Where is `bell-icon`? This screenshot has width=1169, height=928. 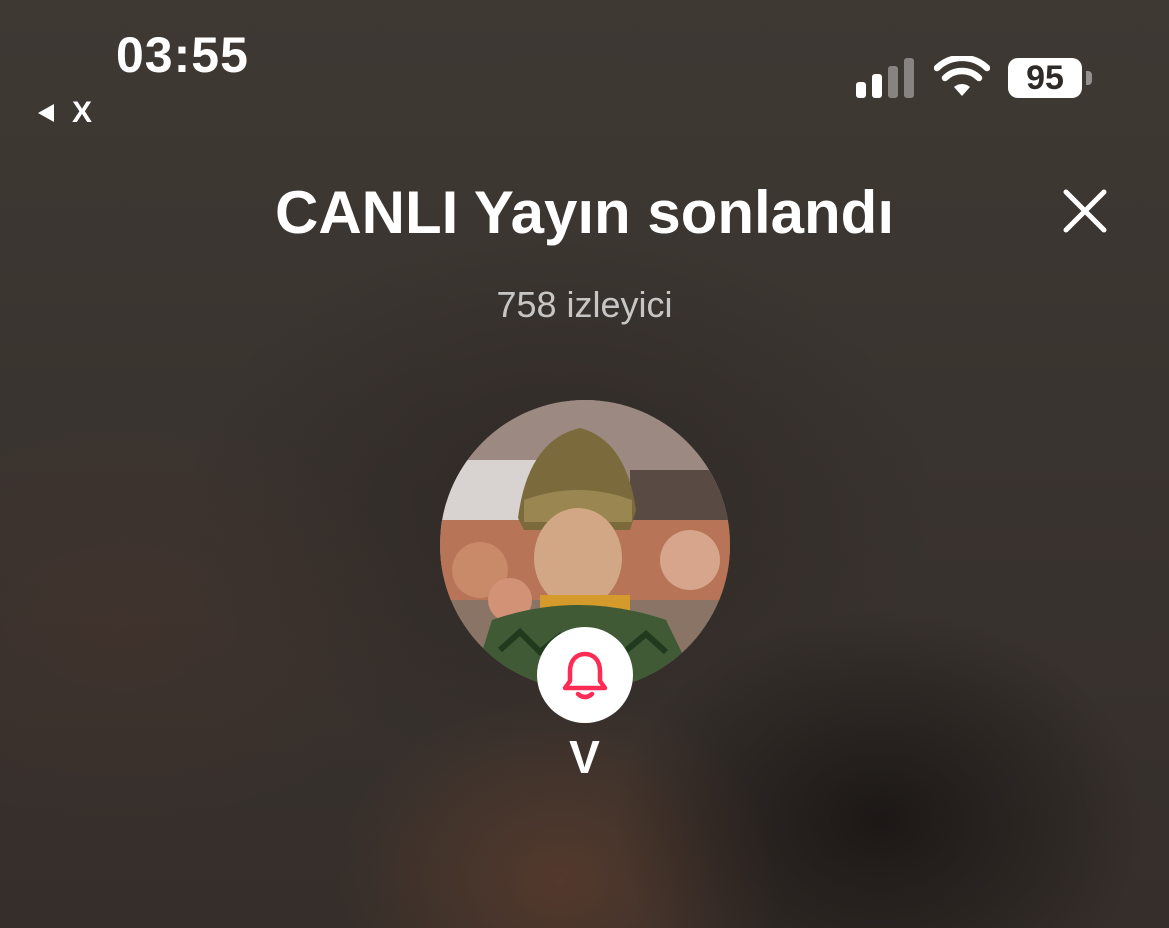 bell-icon is located at coordinates (585, 675).